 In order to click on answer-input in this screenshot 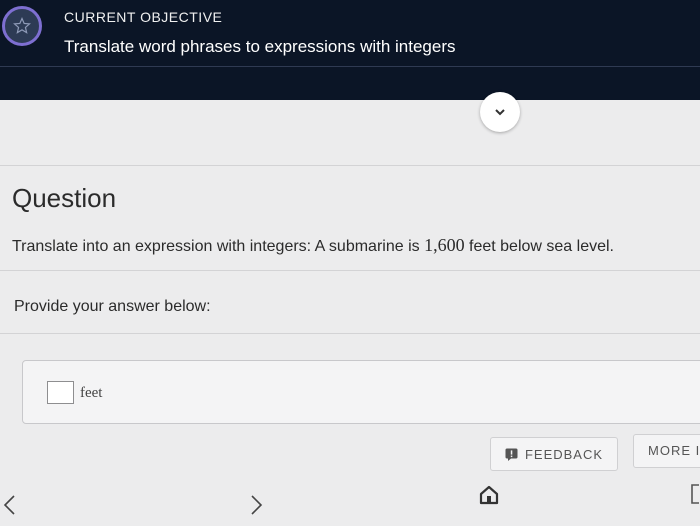, I will do `click(60, 392)`.